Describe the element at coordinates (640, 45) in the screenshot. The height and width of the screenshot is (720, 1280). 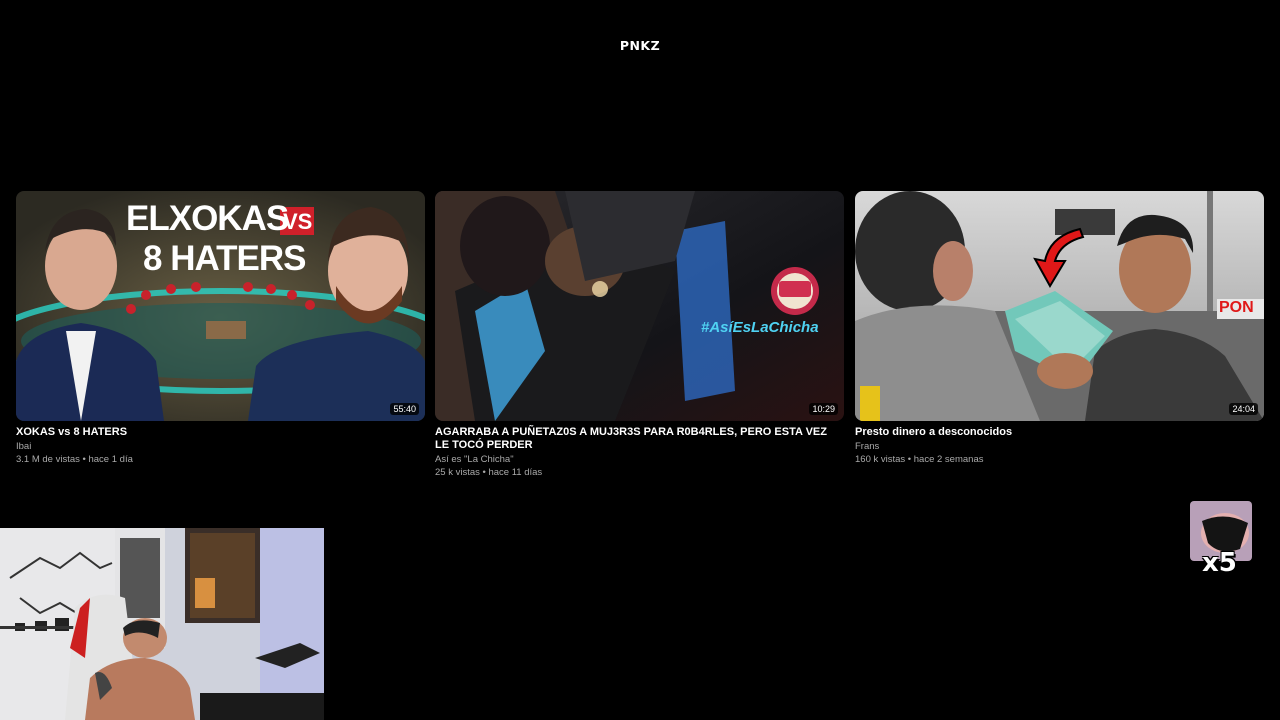
I see `channel-logo: PNKZ` at that location.